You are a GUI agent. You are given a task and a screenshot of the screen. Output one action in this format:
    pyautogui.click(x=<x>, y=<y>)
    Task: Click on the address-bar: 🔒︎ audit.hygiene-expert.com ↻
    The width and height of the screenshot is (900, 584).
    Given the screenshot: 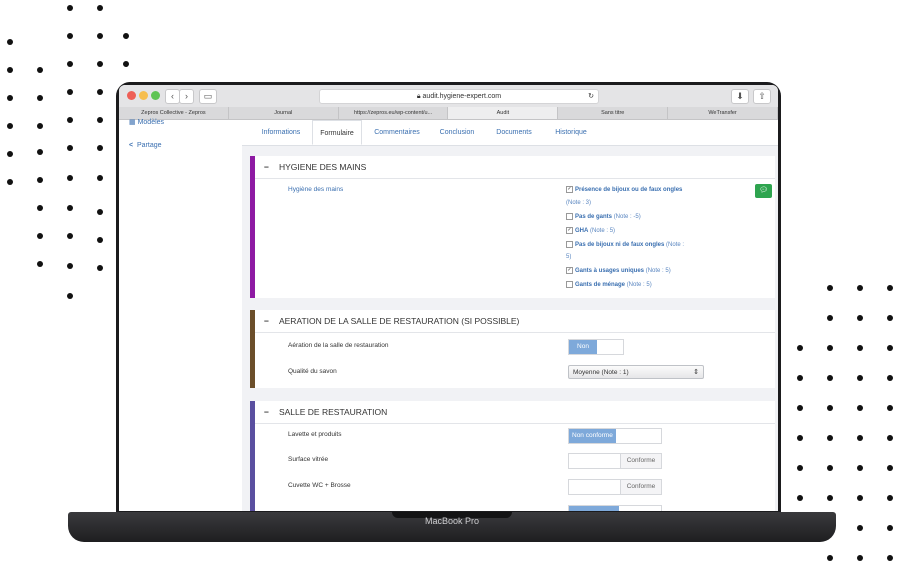 What is the action you would take?
    pyautogui.click(x=459, y=96)
    